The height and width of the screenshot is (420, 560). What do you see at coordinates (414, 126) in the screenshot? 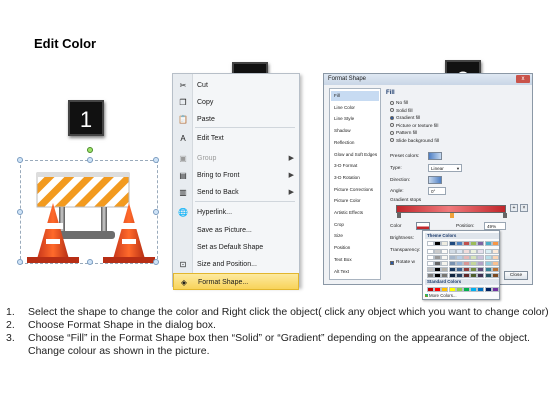
I see `fill-option: Picture or texture fill` at bounding box center [414, 126].